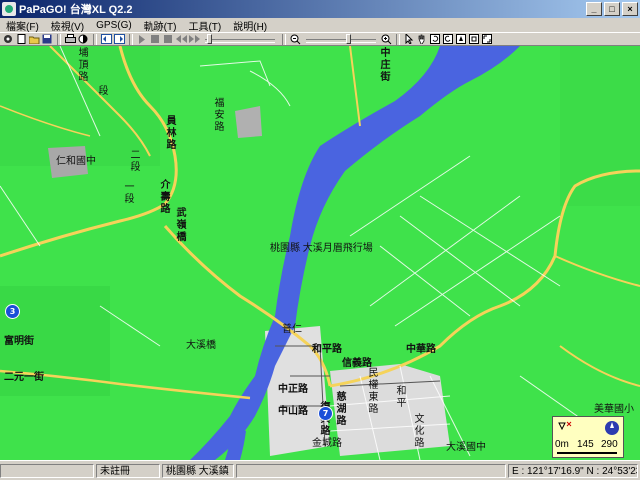  I want to click on menu-view: 檢視(V), so click(67, 25).